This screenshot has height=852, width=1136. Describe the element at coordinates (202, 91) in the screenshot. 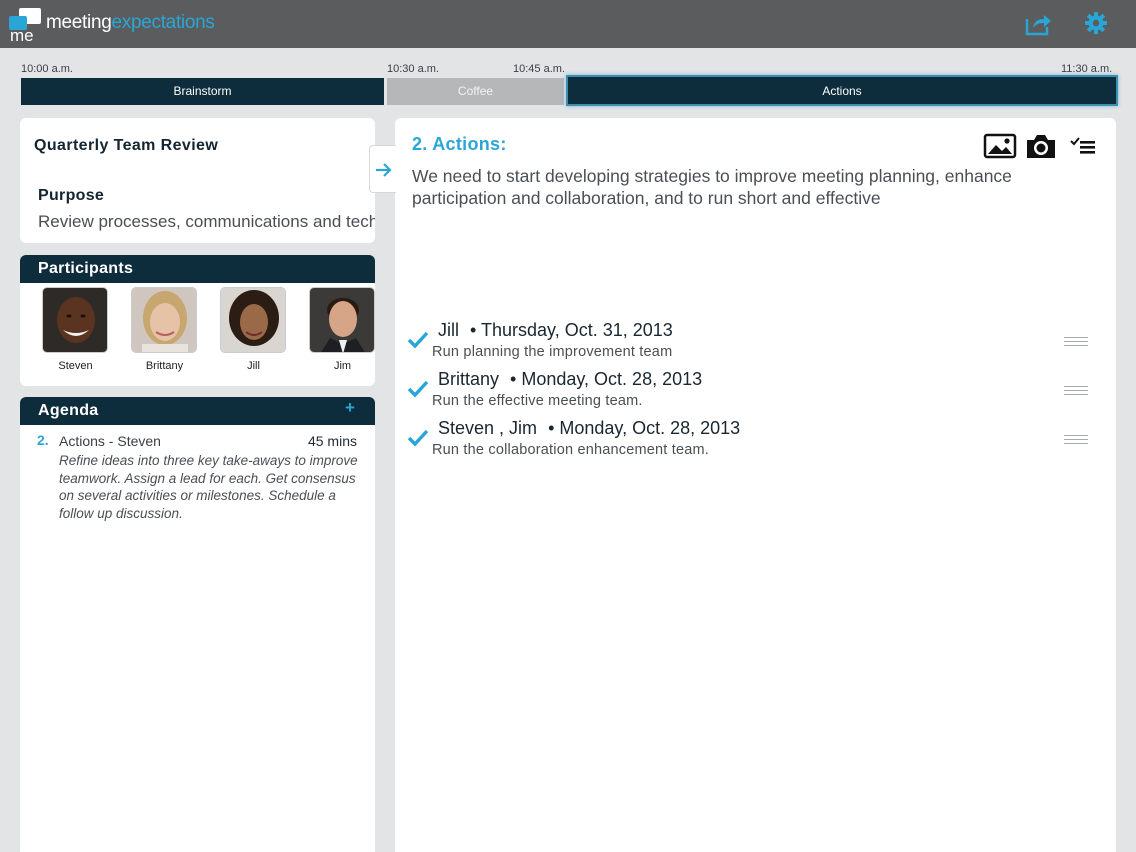

I see `timeline-segment-brainstorm: Brainstorm` at that location.